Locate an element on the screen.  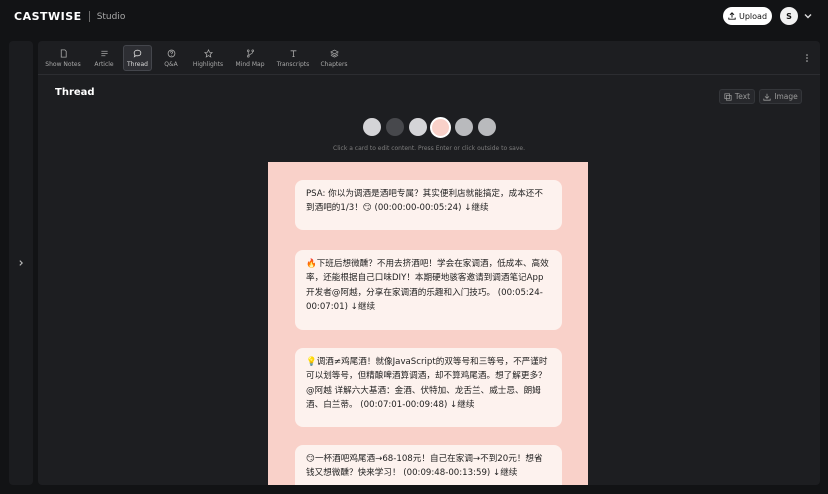
sidebar-toggle is located at coordinates (21, 263).